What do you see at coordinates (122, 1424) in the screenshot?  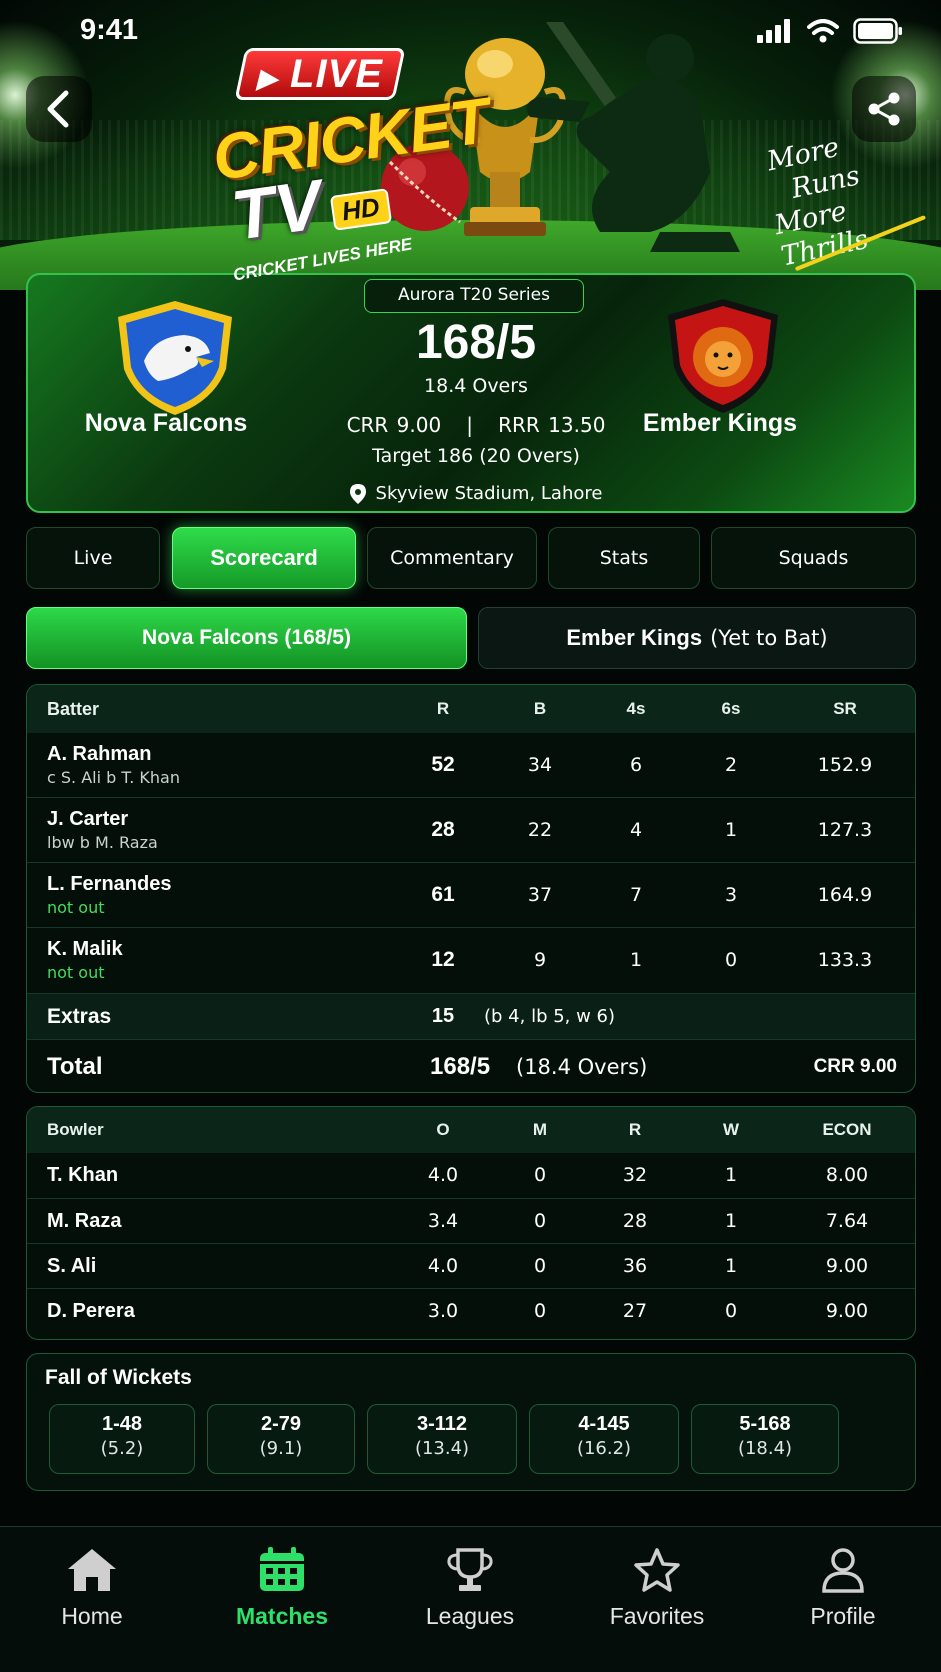 I see `fow-wicket: 1-48` at bounding box center [122, 1424].